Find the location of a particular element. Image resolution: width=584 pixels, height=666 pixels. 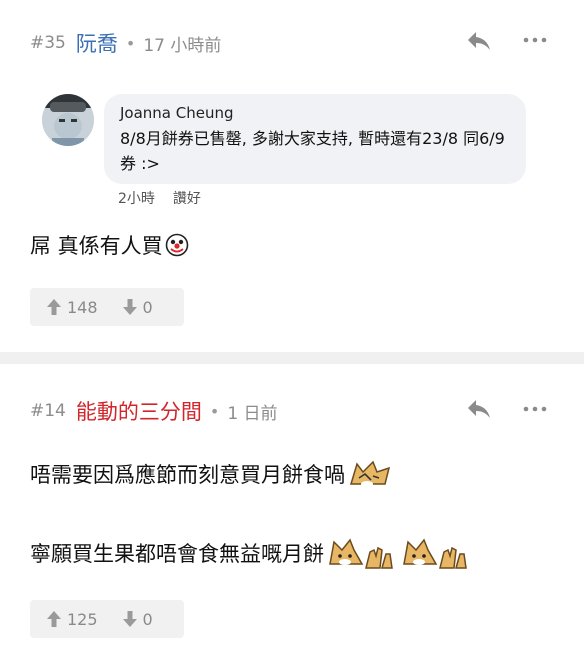

post-header: #35 阮喬 • 17 小時前 is located at coordinates (125, 43).